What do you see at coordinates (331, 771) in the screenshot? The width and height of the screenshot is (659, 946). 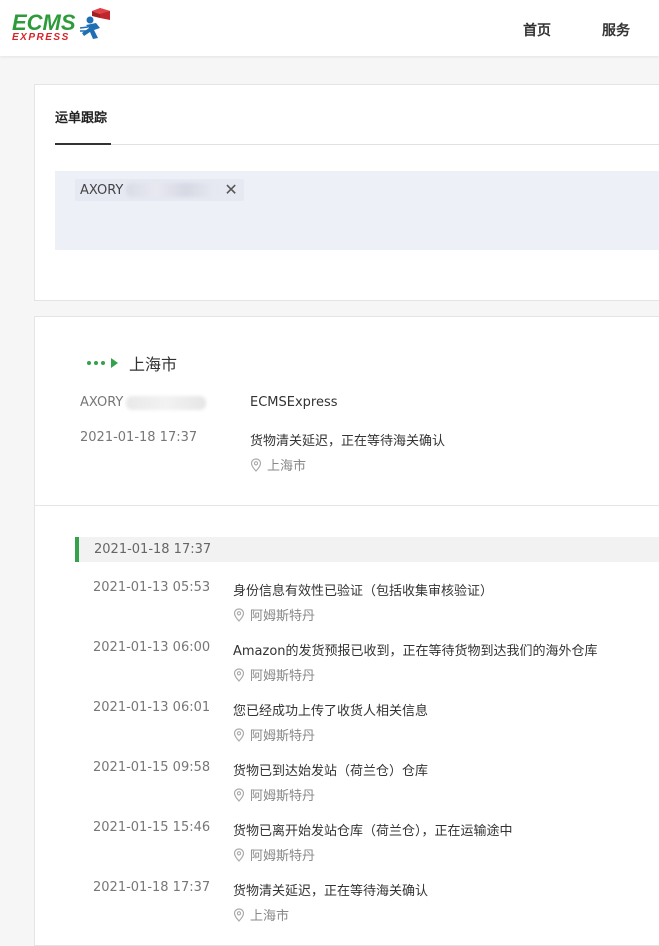 I see `event-desc: 货物已到达始发站（荷兰仓）仓库` at bounding box center [331, 771].